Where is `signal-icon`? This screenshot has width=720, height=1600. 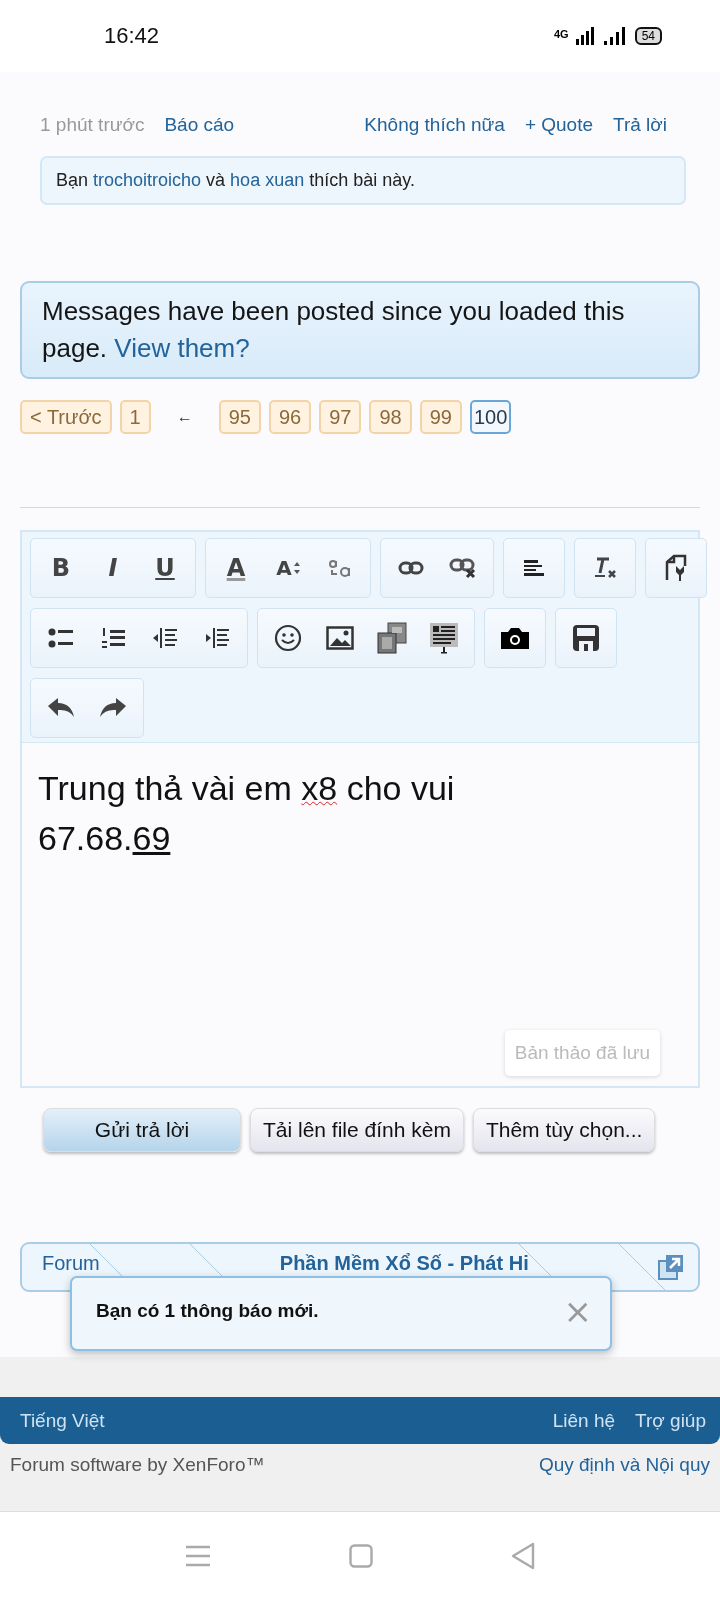
signal-icon is located at coordinates (585, 36).